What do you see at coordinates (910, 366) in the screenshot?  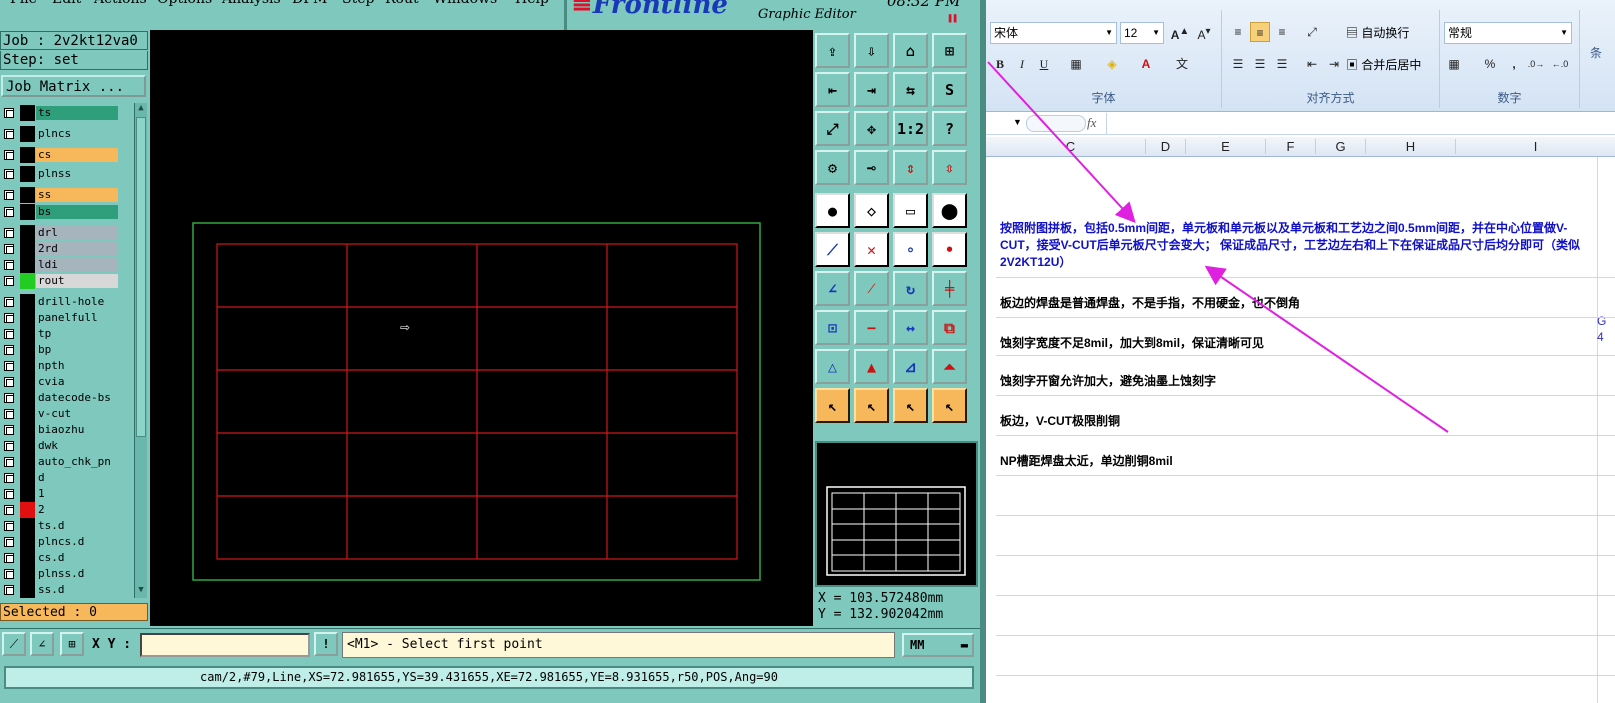 I see `tri-c-icon: ⊿` at bounding box center [910, 366].